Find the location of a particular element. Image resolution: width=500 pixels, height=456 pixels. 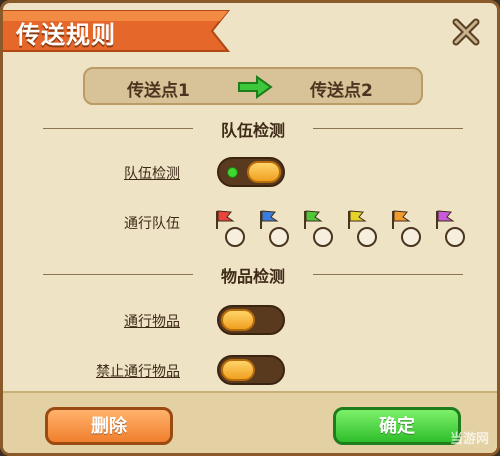

section-title: 队伍检测 is located at coordinates (252, 130).